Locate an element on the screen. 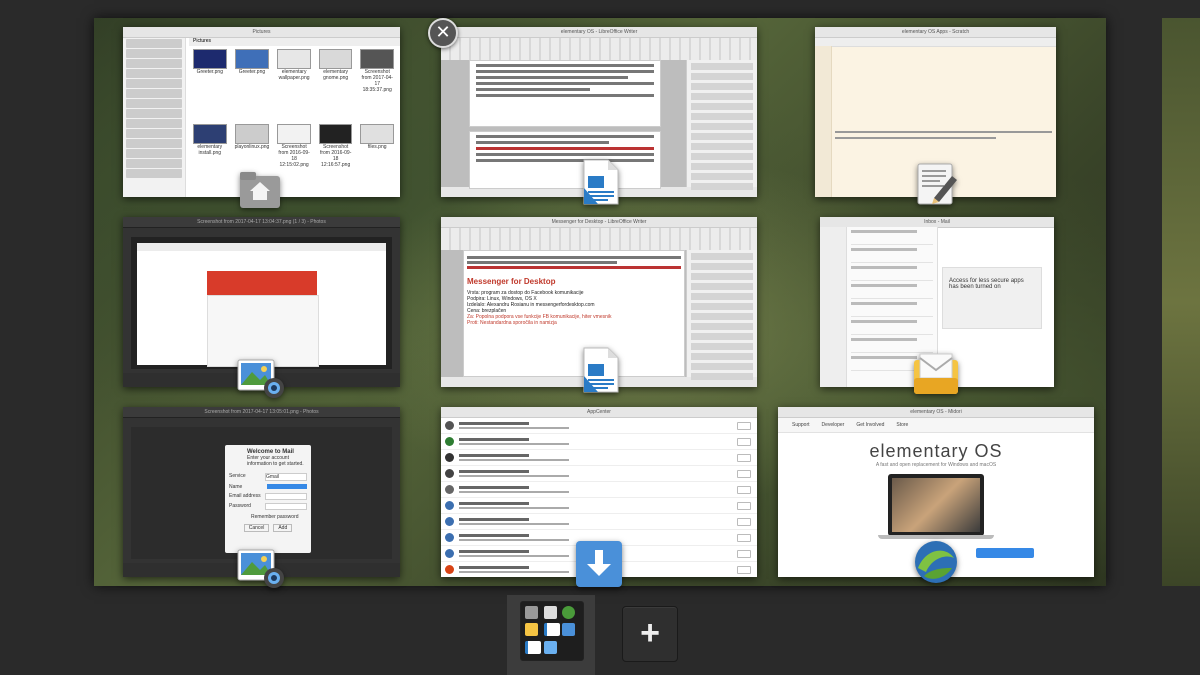  scratch-app-icon is located at coordinates (937, 184).